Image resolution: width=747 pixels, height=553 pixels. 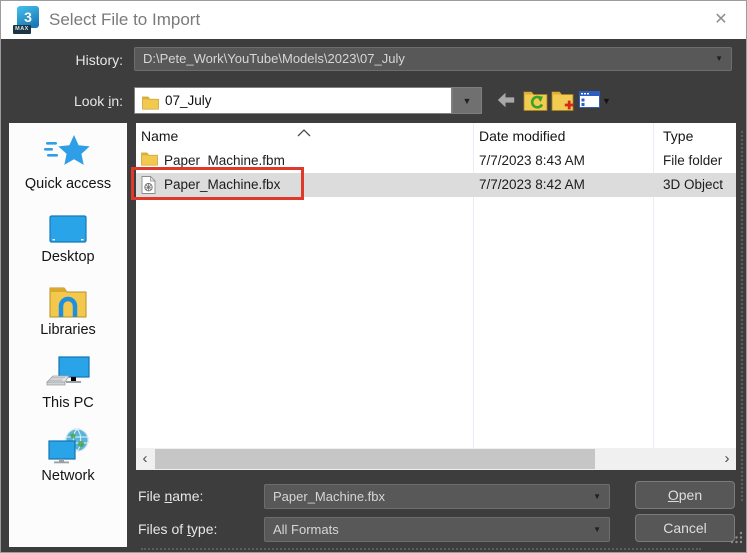 What do you see at coordinates (563, 102) in the screenshot?
I see `create-new-folder-icon` at bounding box center [563, 102].